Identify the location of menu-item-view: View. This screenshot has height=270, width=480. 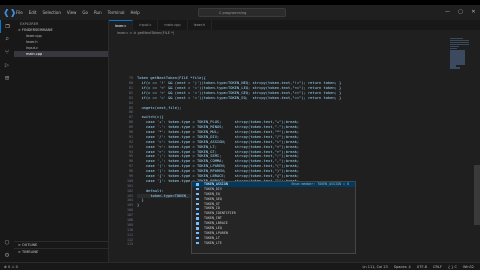
(72, 12).